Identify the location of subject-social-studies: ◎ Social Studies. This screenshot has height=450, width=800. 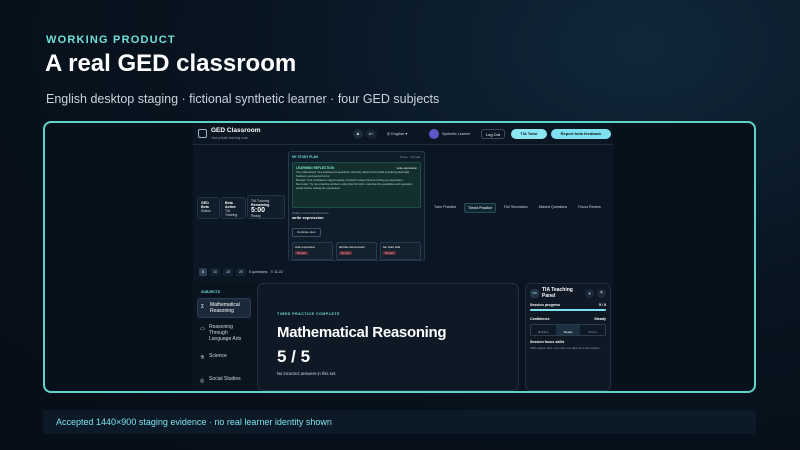
(224, 382).